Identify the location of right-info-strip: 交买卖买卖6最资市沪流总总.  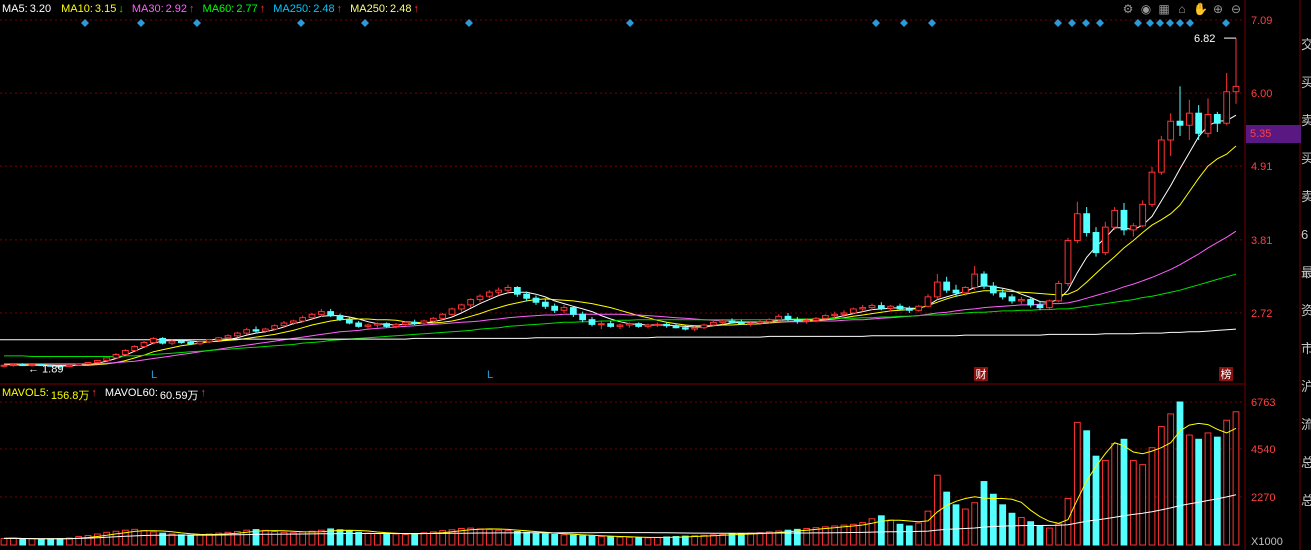
(1306, 275).